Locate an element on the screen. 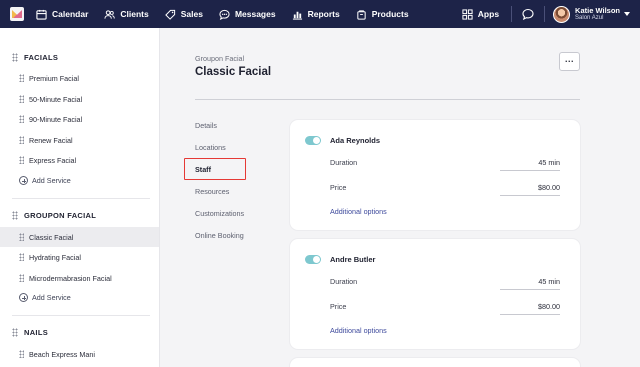 This screenshot has height=367, width=640. group-title: FACIALS is located at coordinates (41, 57).